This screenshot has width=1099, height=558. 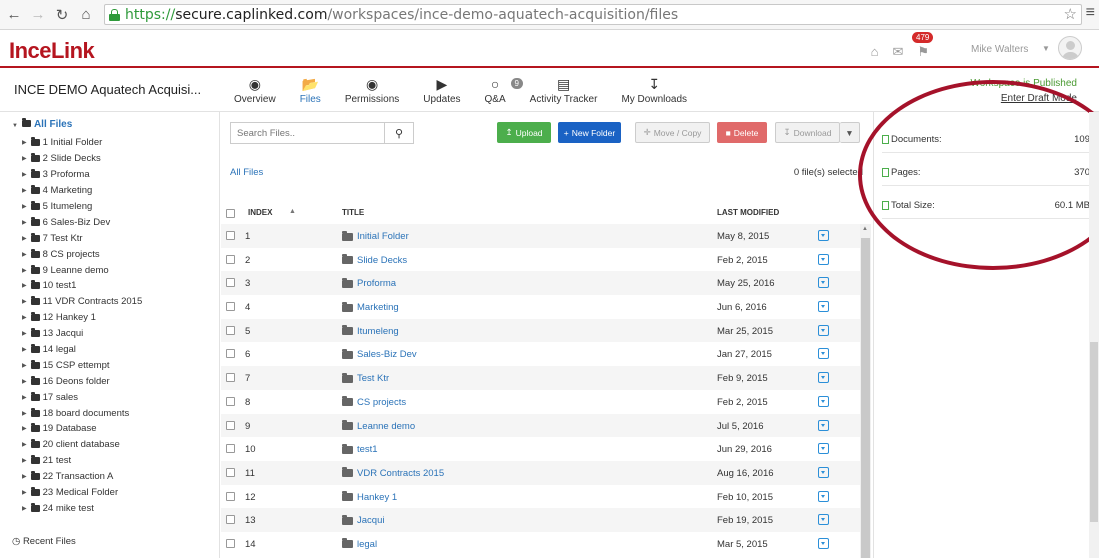 I want to click on new-folder-button: + New Folder, so click(x=589, y=132).